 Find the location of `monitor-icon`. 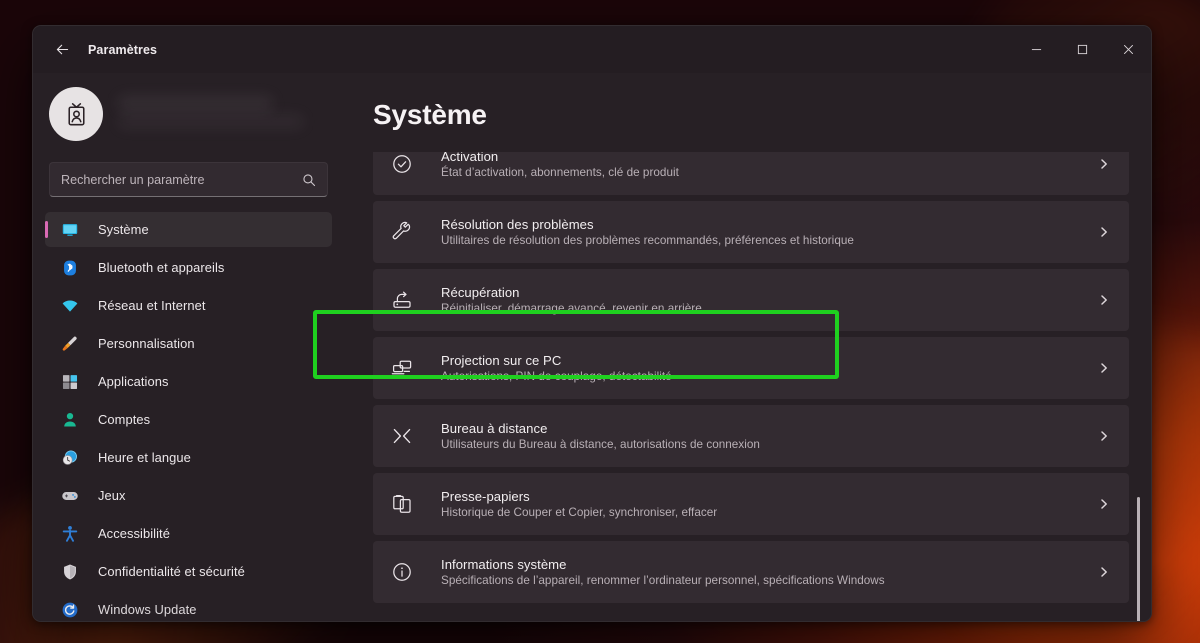

monitor-icon is located at coordinates (70, 230).